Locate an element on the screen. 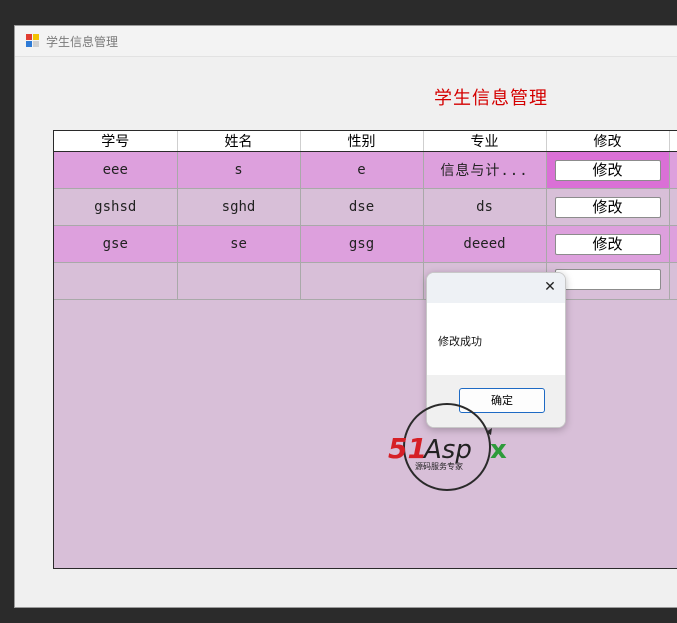 This screenshot has width=677, height=623. cell-gender: e is located at coordinates (362, 170).